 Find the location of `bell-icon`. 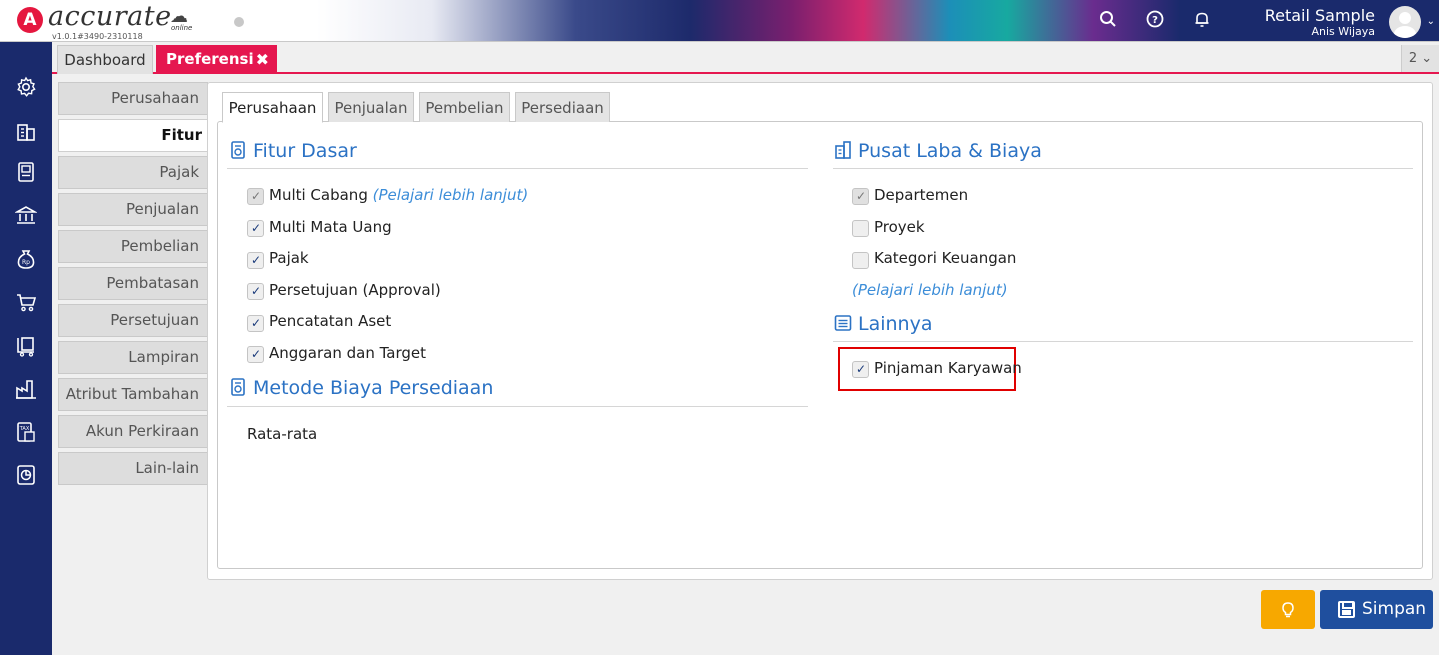

bell-icon is located at coordinates (1202, 21).